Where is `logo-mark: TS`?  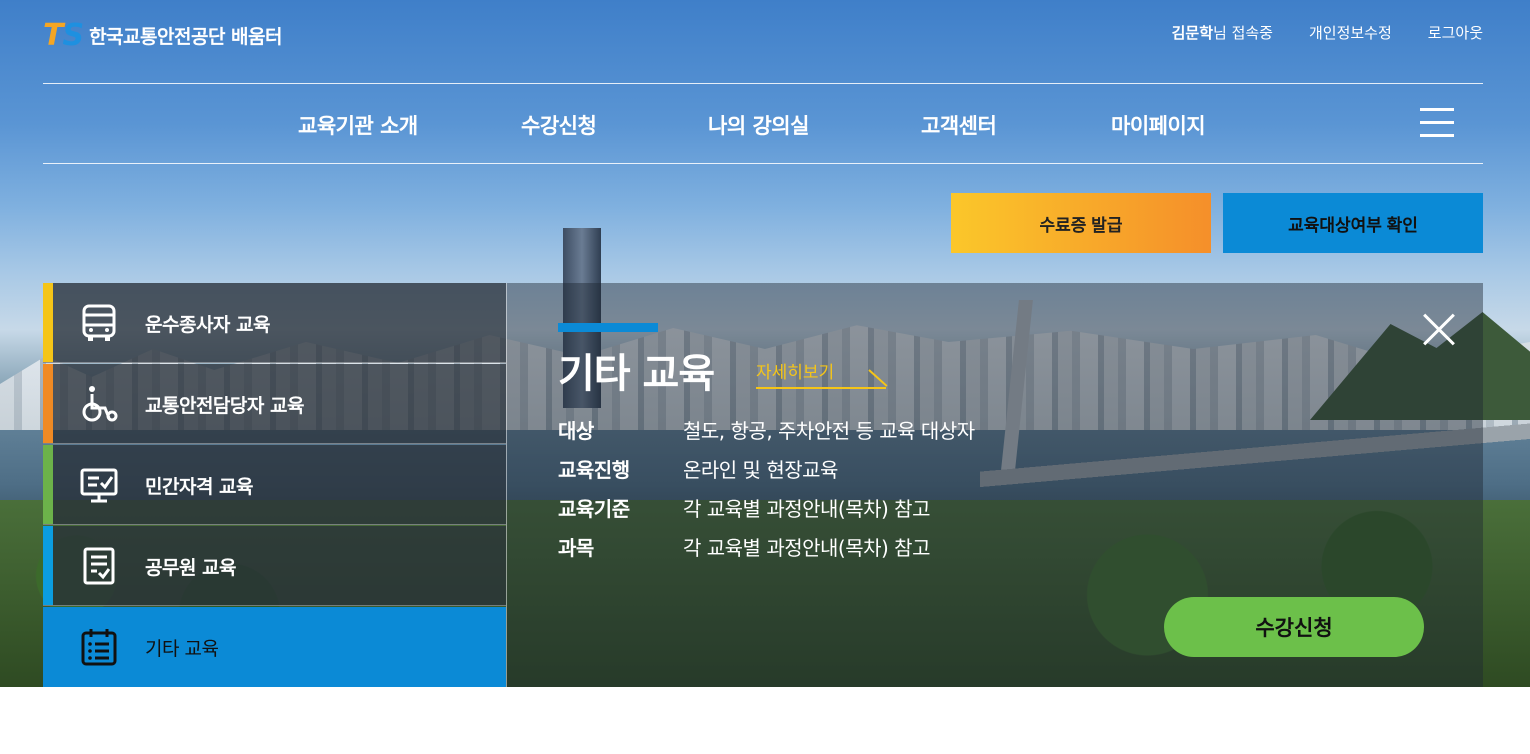 logo-mark: TS is located at coordinates (63, 35).